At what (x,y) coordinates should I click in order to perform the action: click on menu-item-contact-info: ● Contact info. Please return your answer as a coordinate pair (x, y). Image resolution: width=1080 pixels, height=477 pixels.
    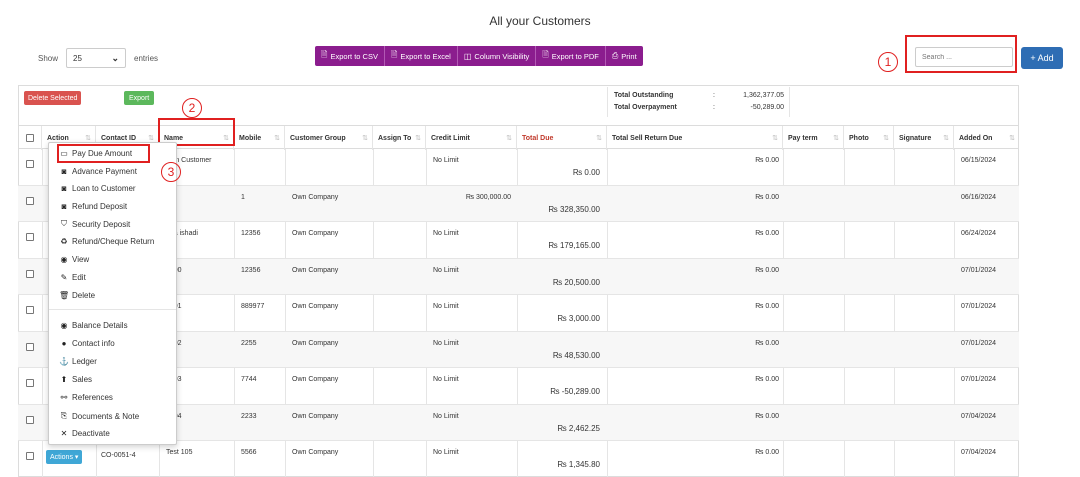
    Looking at the image, I should click on (87, 343).